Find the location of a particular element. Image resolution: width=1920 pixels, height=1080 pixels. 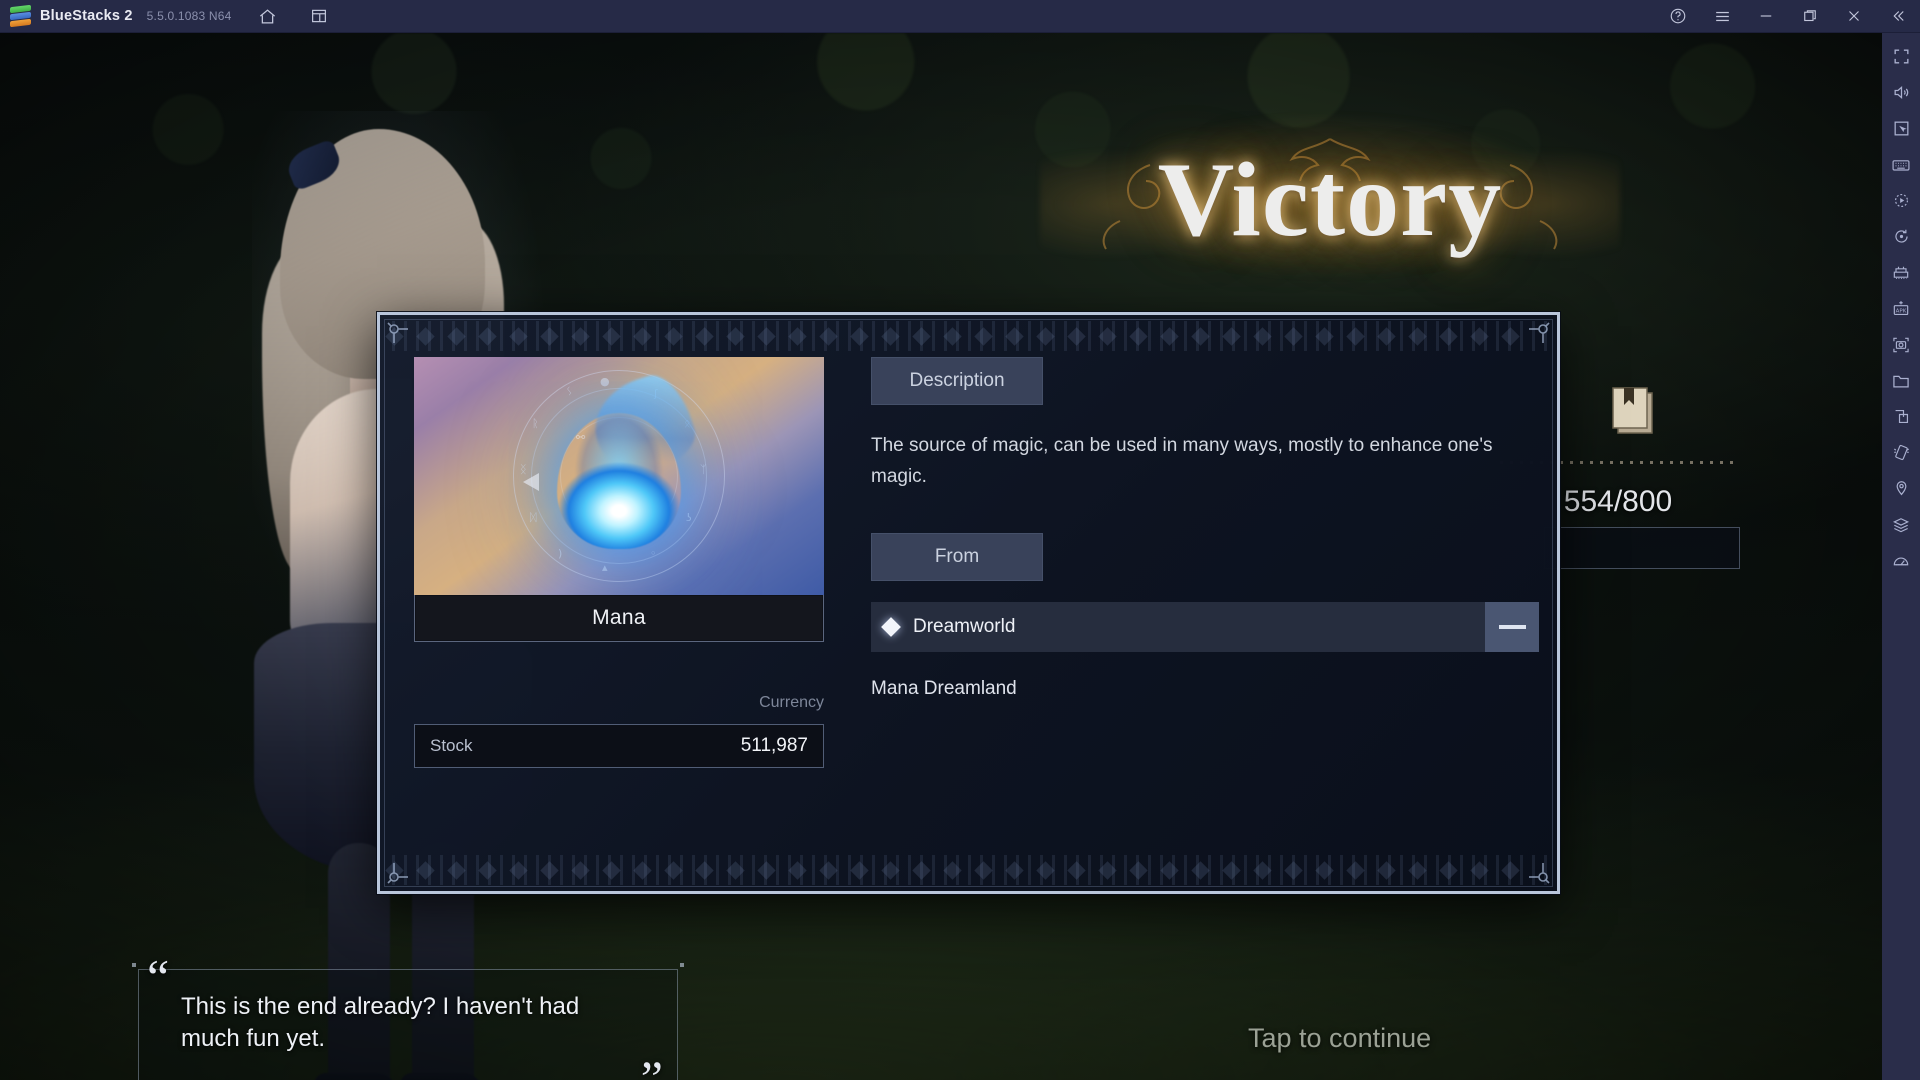

maximize-icon is located at coordinates (1810, 16).